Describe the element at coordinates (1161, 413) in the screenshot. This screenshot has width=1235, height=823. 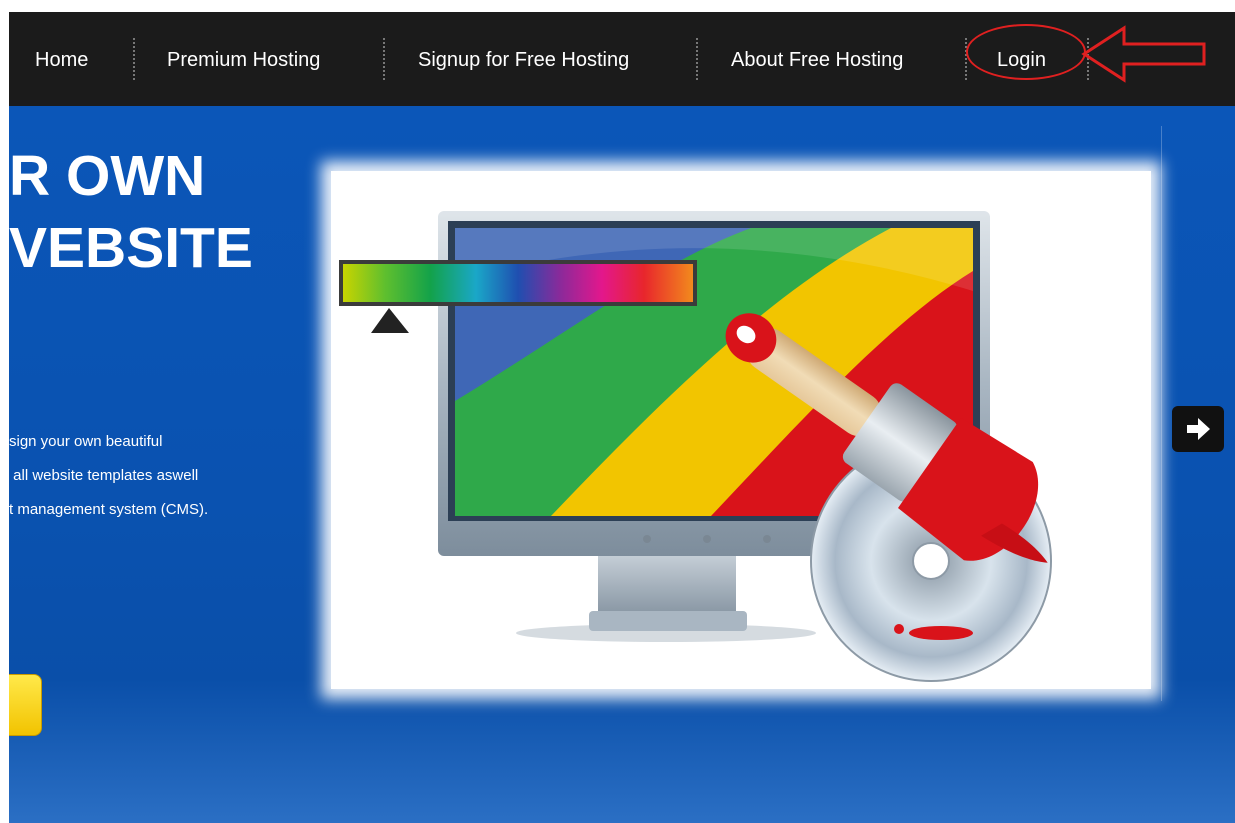
I see `slide-divider` at that location.